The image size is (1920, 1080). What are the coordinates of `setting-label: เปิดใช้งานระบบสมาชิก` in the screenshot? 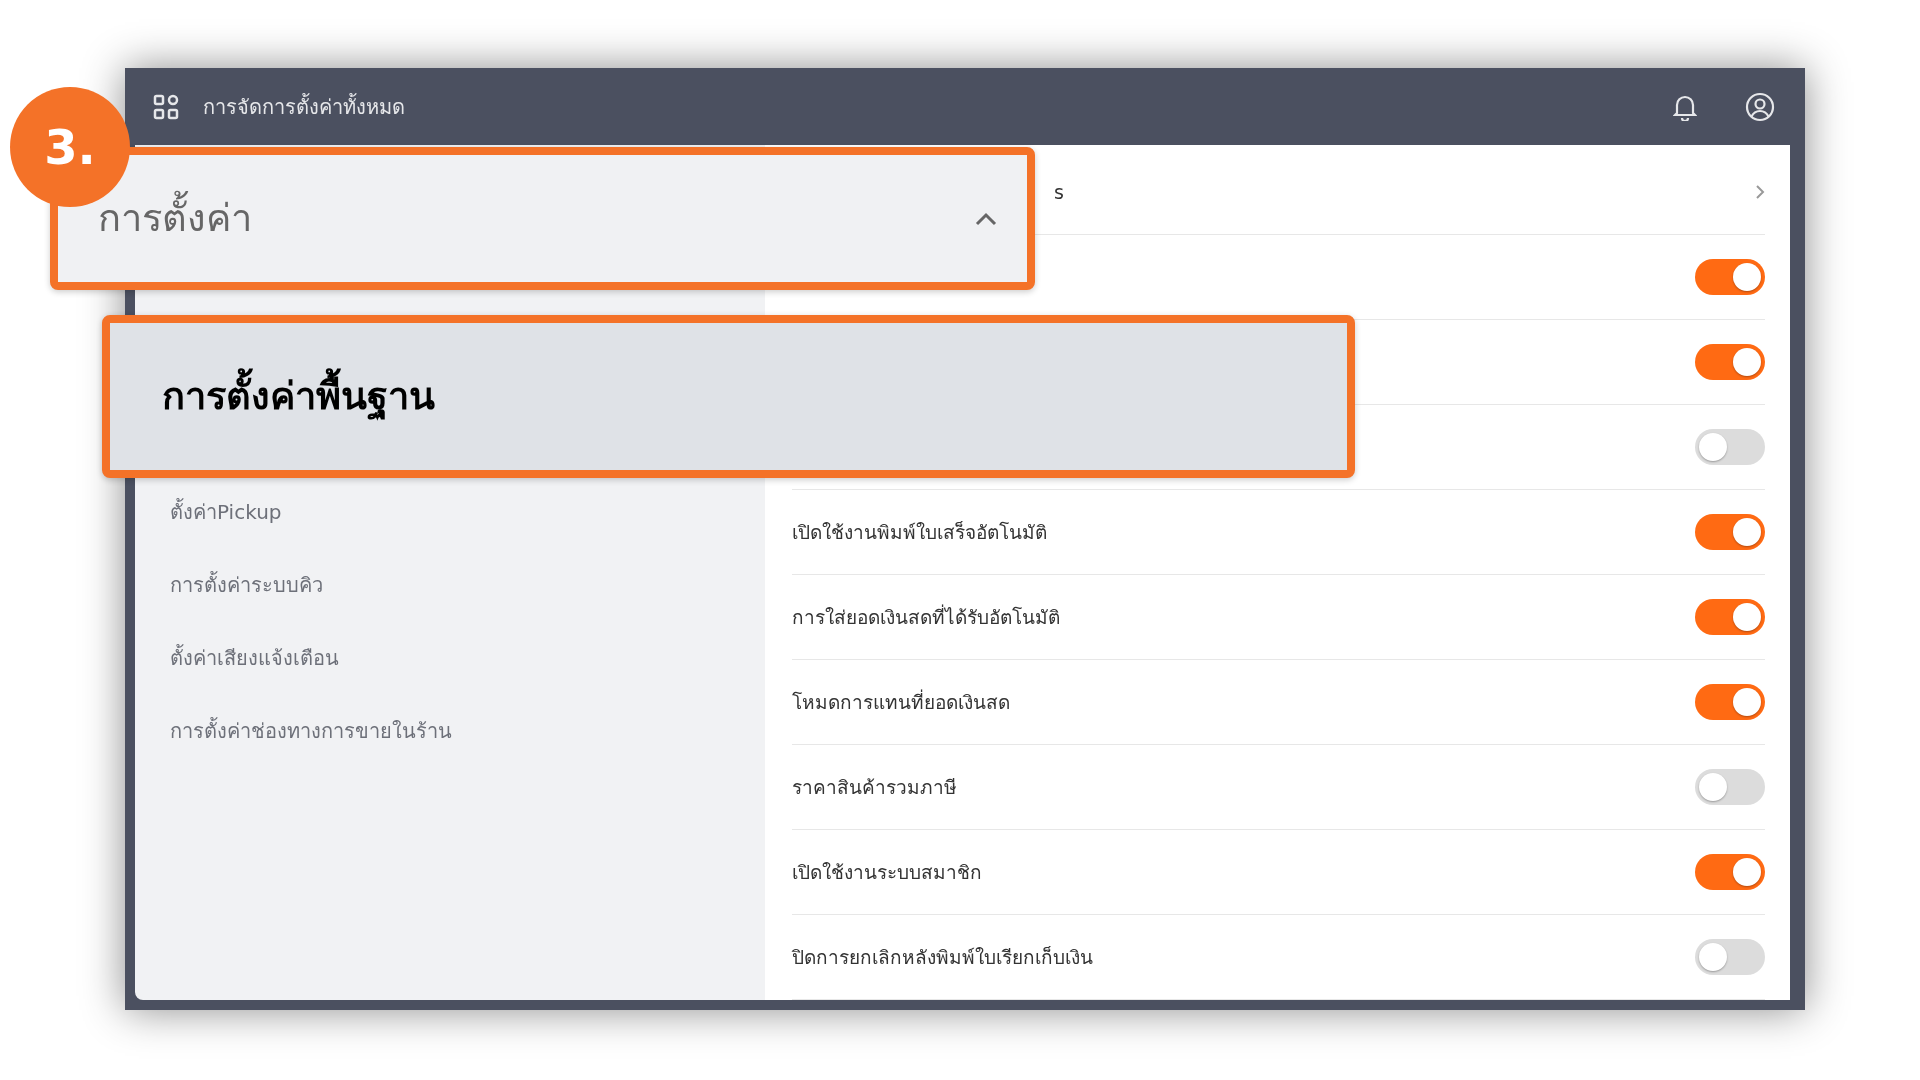 It's located at (887, 872).